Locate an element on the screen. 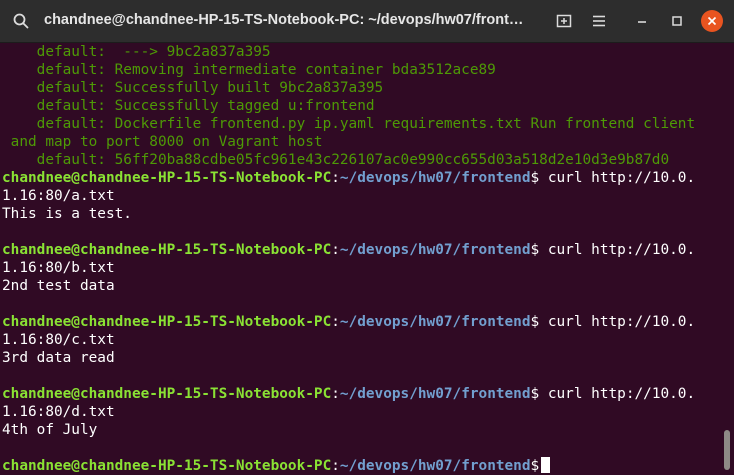  command-continuation: 1.16:80/c.txt is located at coordinates (58, 340).